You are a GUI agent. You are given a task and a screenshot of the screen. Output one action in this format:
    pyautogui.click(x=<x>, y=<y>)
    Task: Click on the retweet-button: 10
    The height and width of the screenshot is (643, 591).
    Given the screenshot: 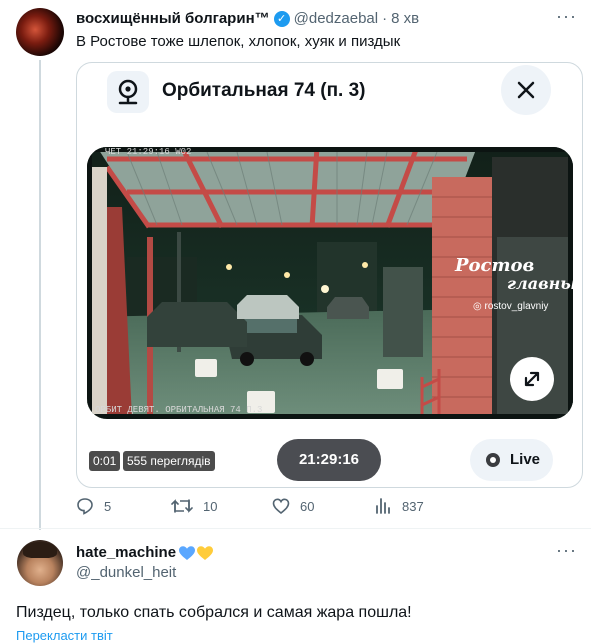 What is the action you would take?
    pyautogui.click(x=194, y=506)
    